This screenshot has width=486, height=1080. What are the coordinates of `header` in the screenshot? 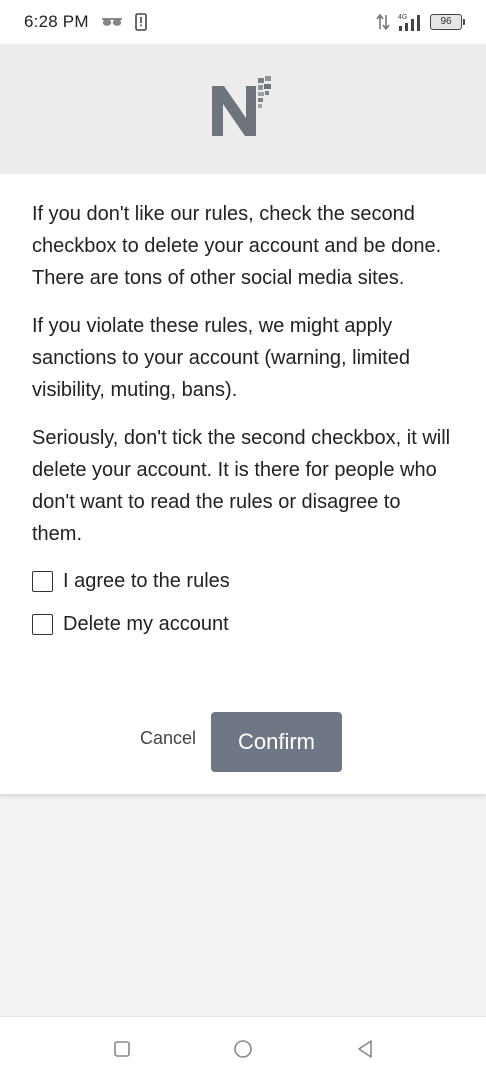 It's located at (243, 109).